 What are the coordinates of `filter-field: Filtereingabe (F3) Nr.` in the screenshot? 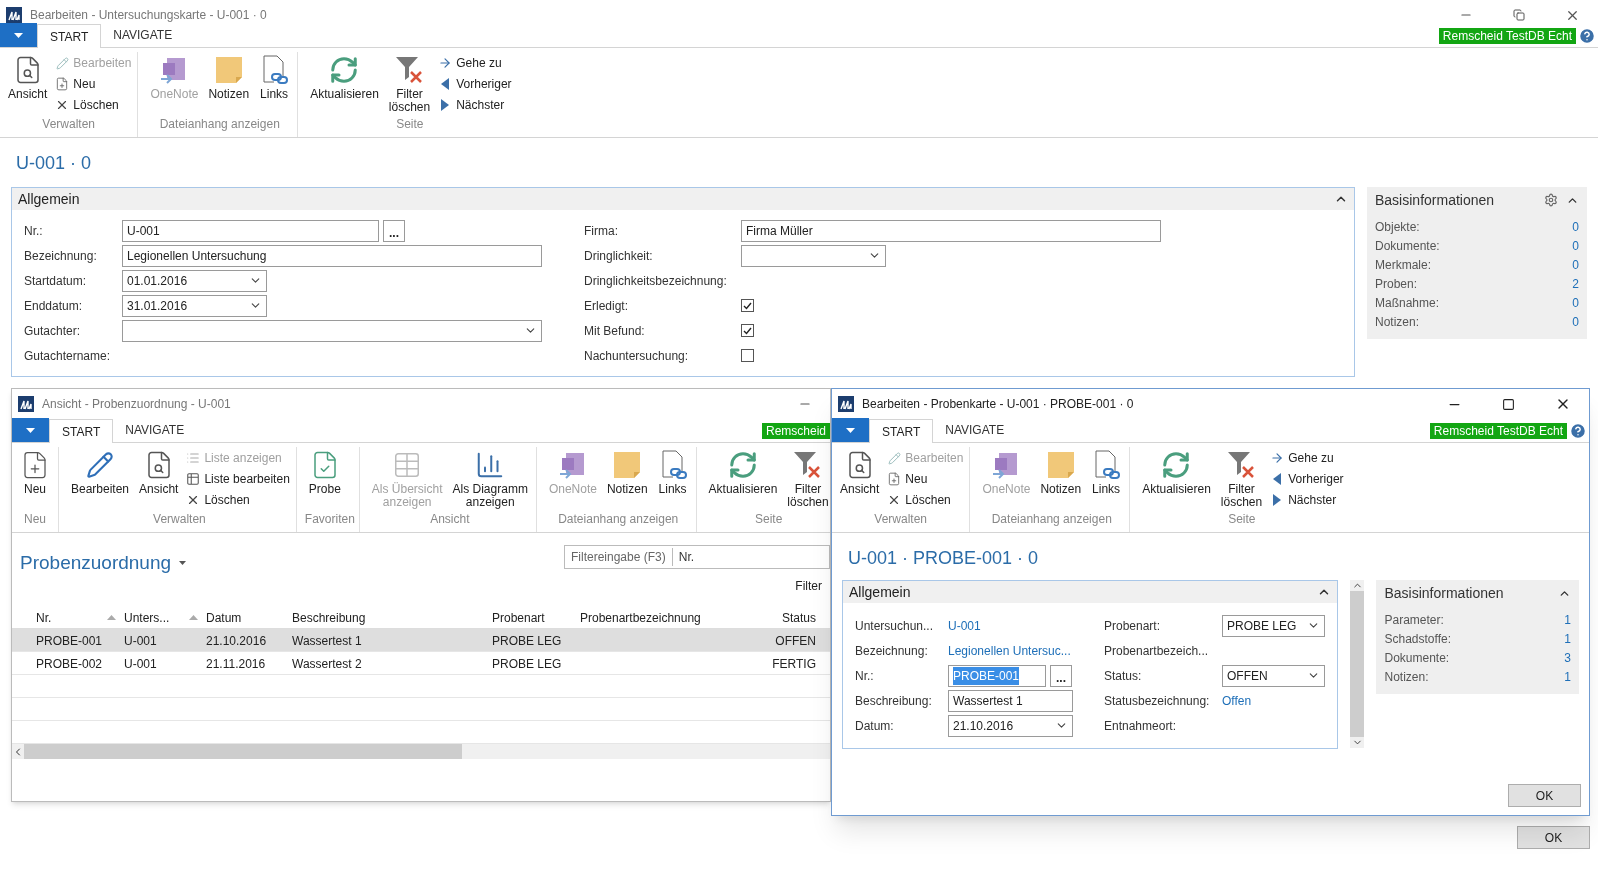 It's located at (697, 557).